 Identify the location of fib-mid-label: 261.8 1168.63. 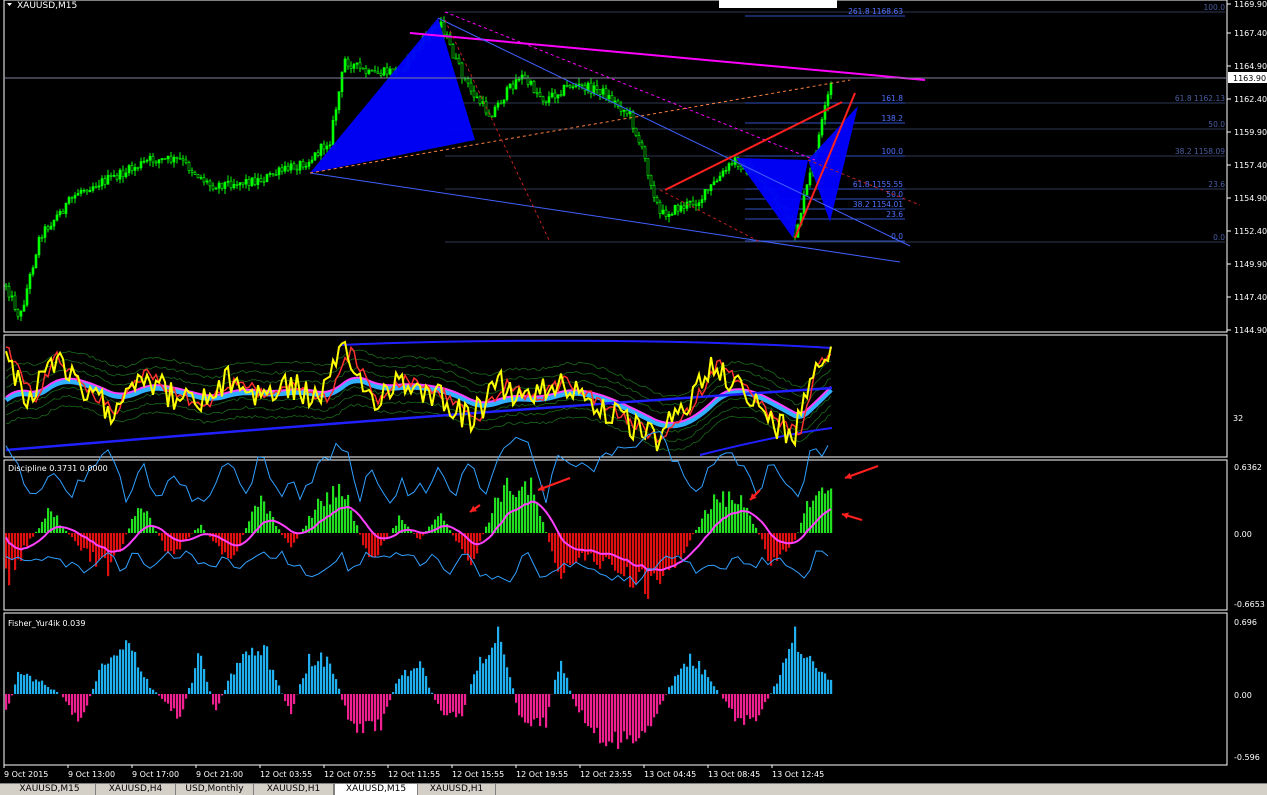
(875, 11).